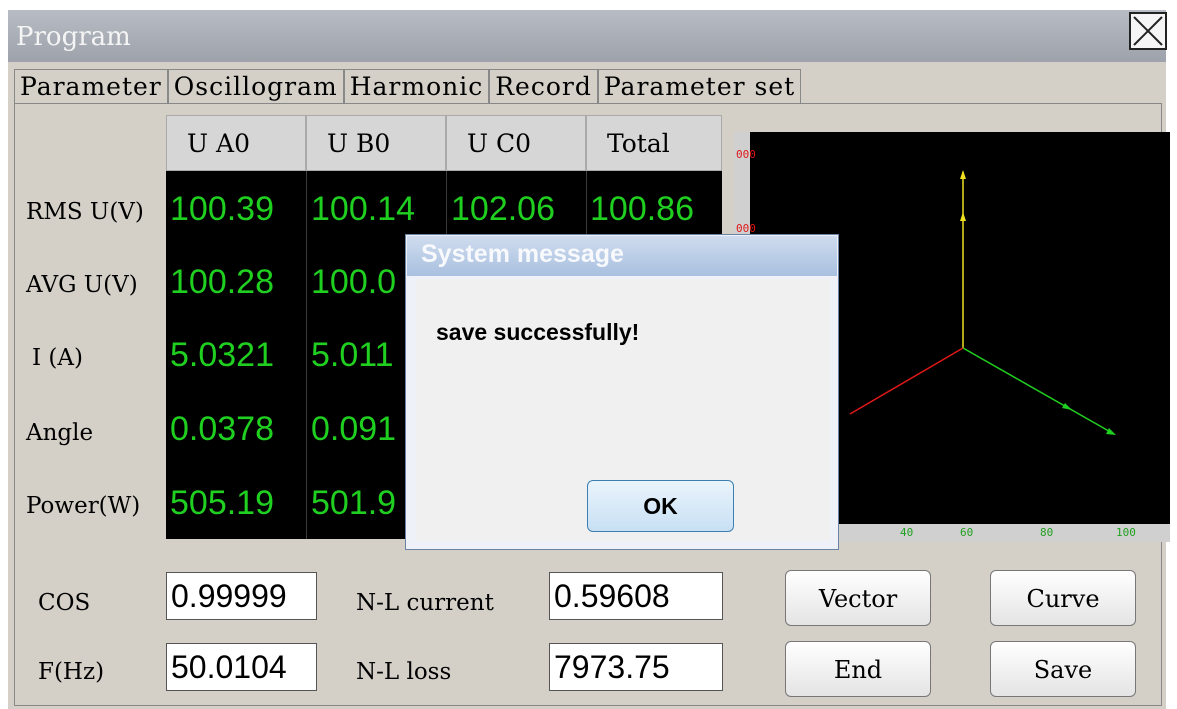 The image size is (1177, 709). What do you see at coordinates (83, 506) in the screenshot?
I see `row-label: Power(W)` at bounding box center [83, 506].